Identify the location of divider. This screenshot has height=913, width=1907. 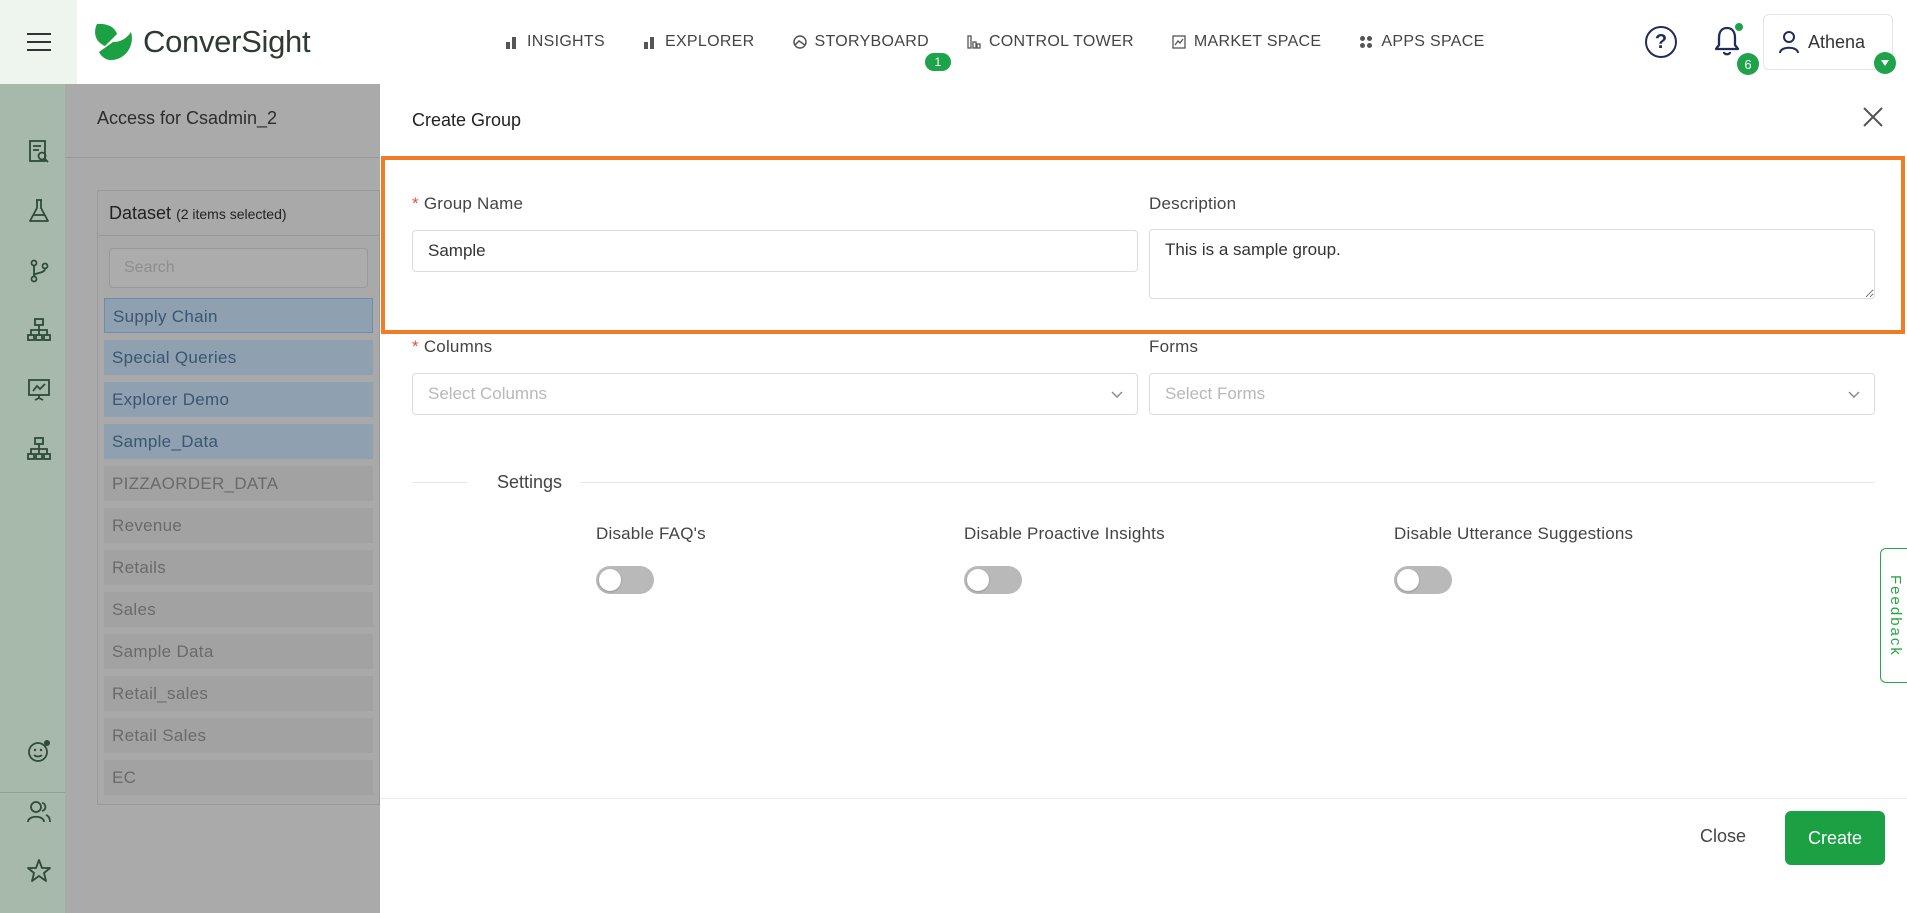
(222, 157).